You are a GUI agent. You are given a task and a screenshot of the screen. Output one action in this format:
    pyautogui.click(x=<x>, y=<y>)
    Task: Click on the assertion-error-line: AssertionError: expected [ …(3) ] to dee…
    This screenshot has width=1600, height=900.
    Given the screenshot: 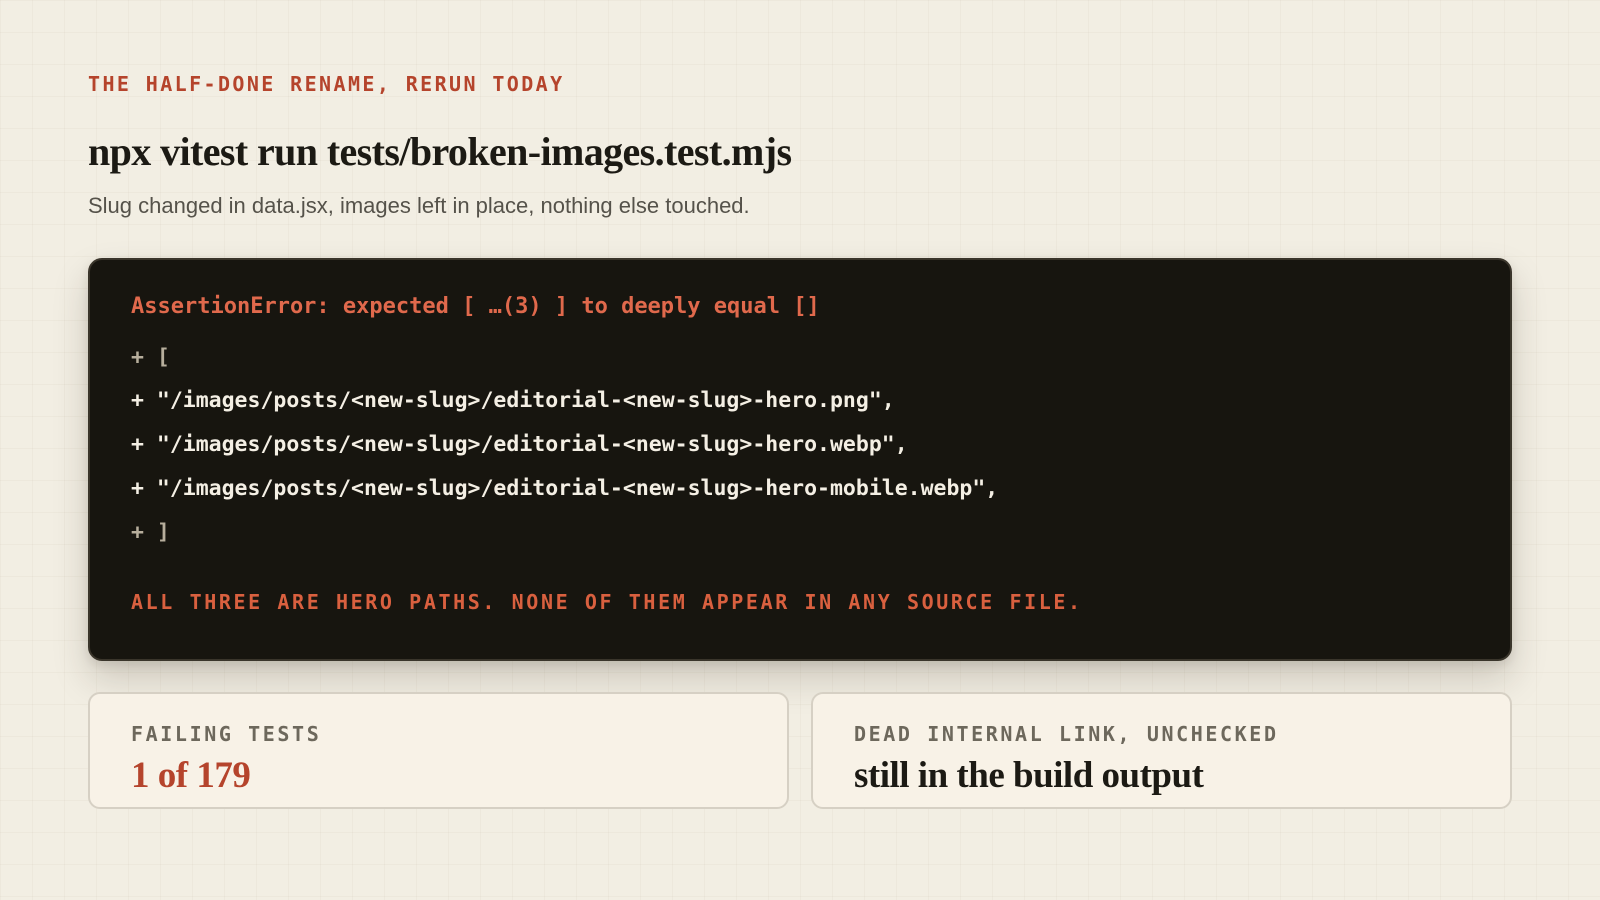 What is the action you would take?
    pyautogui.click(x=475, y=306)
    